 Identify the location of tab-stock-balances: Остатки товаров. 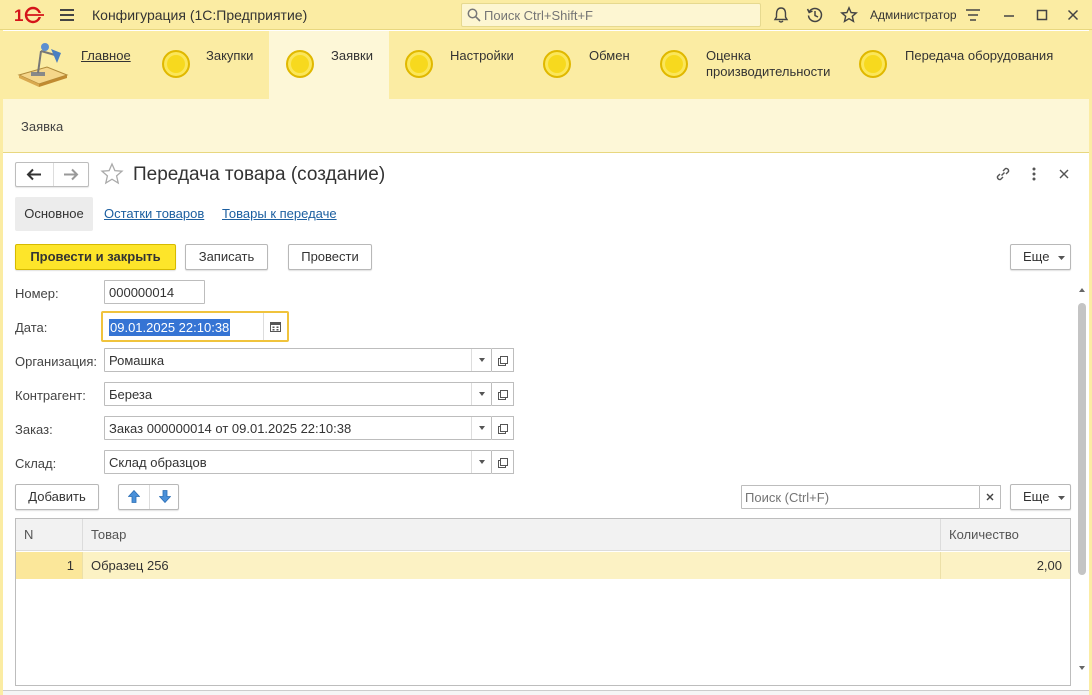
(154, 214).